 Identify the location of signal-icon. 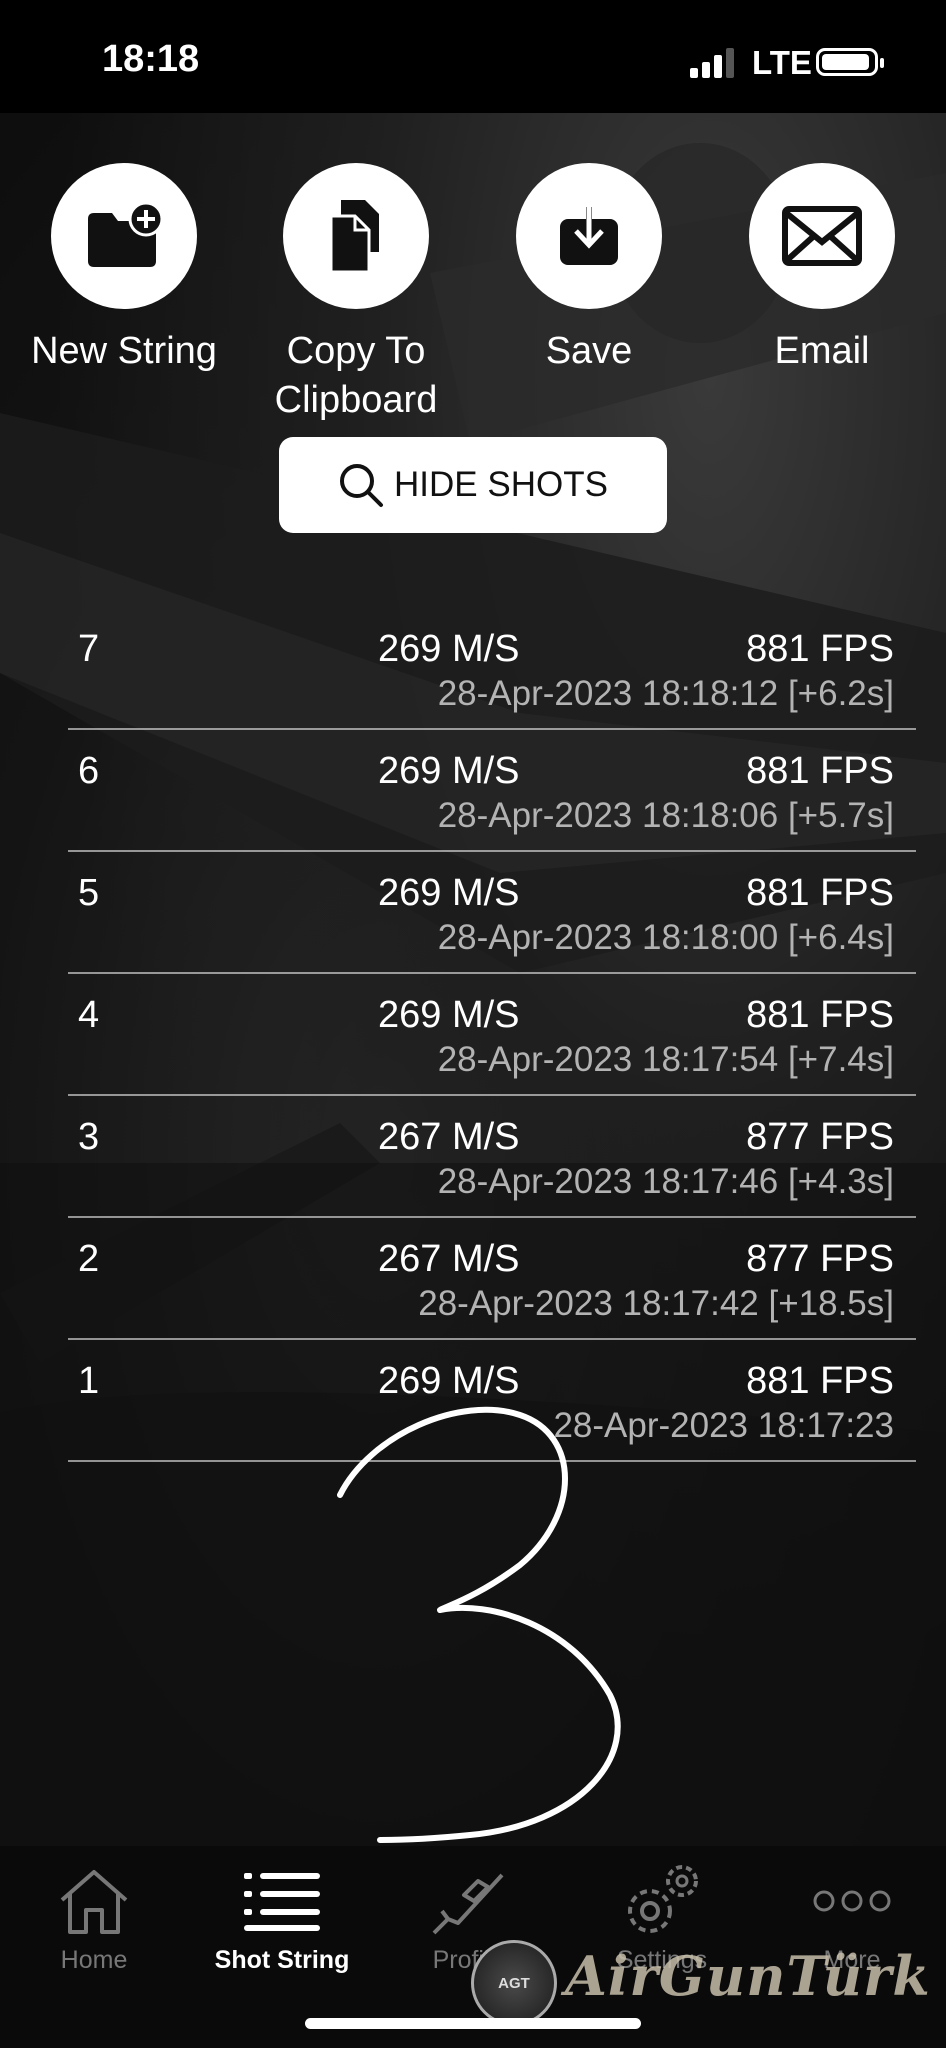
(712, 63).